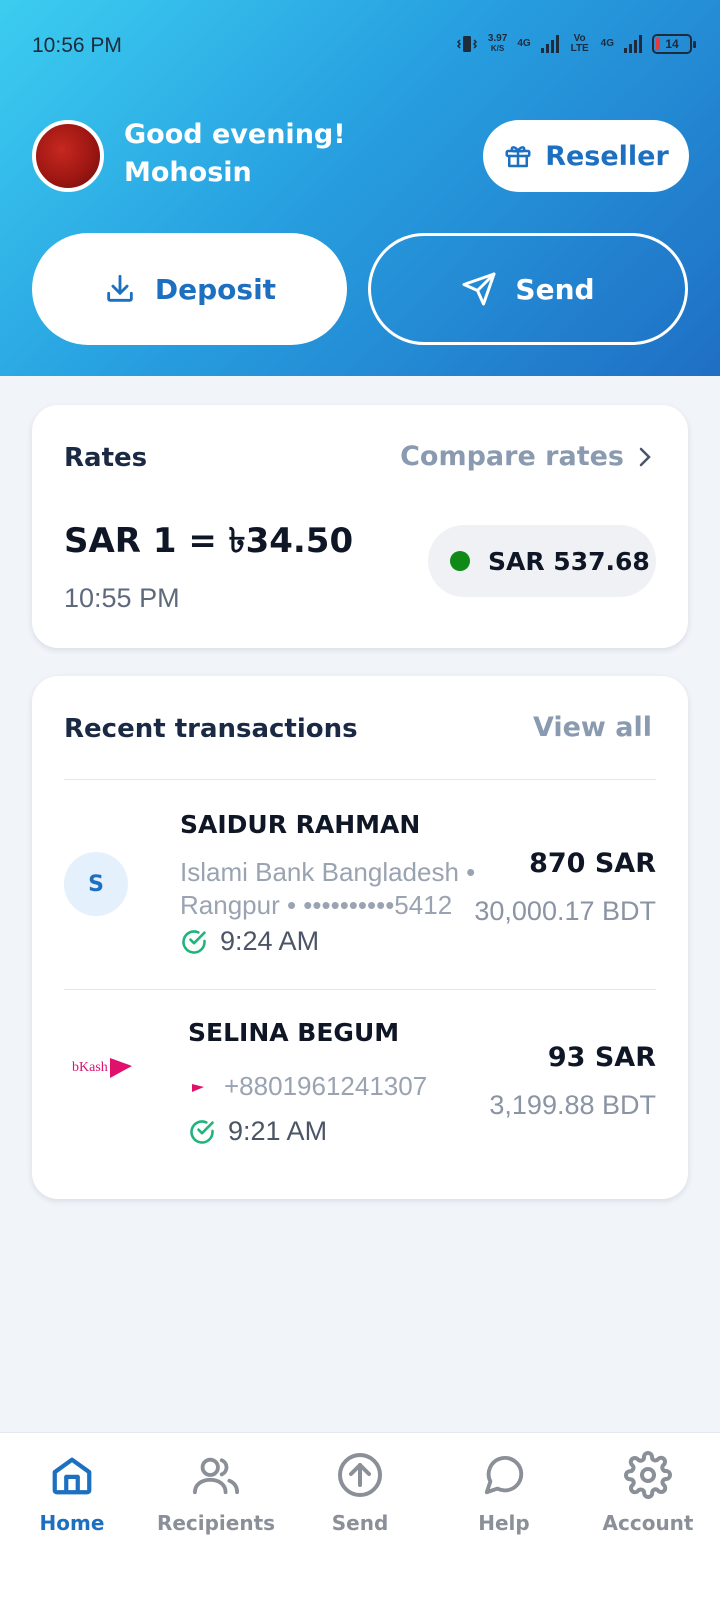  I want to click on balance-badge: SAR 537.68, so click(542, 561).